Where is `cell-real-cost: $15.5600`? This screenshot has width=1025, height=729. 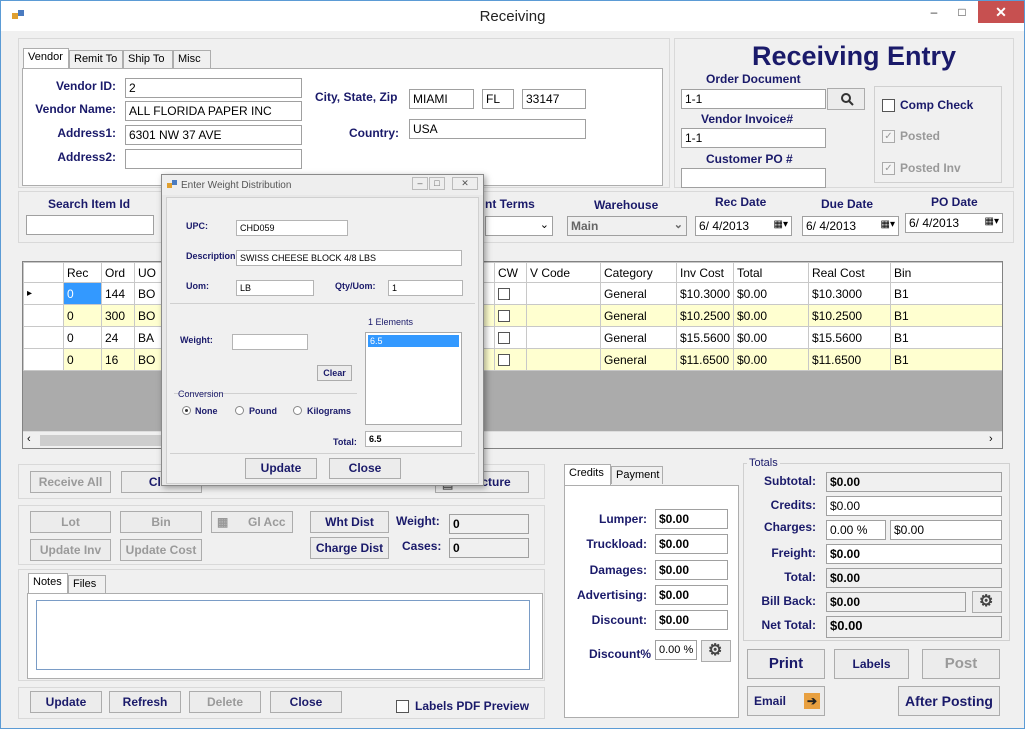 cell-real-cost: $15.5600 is located at coordinates (849, 337).